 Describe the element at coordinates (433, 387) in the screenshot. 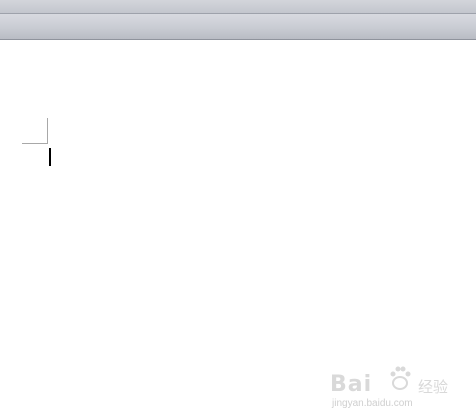

I see `watermark-cn-text: 经验` at that location.